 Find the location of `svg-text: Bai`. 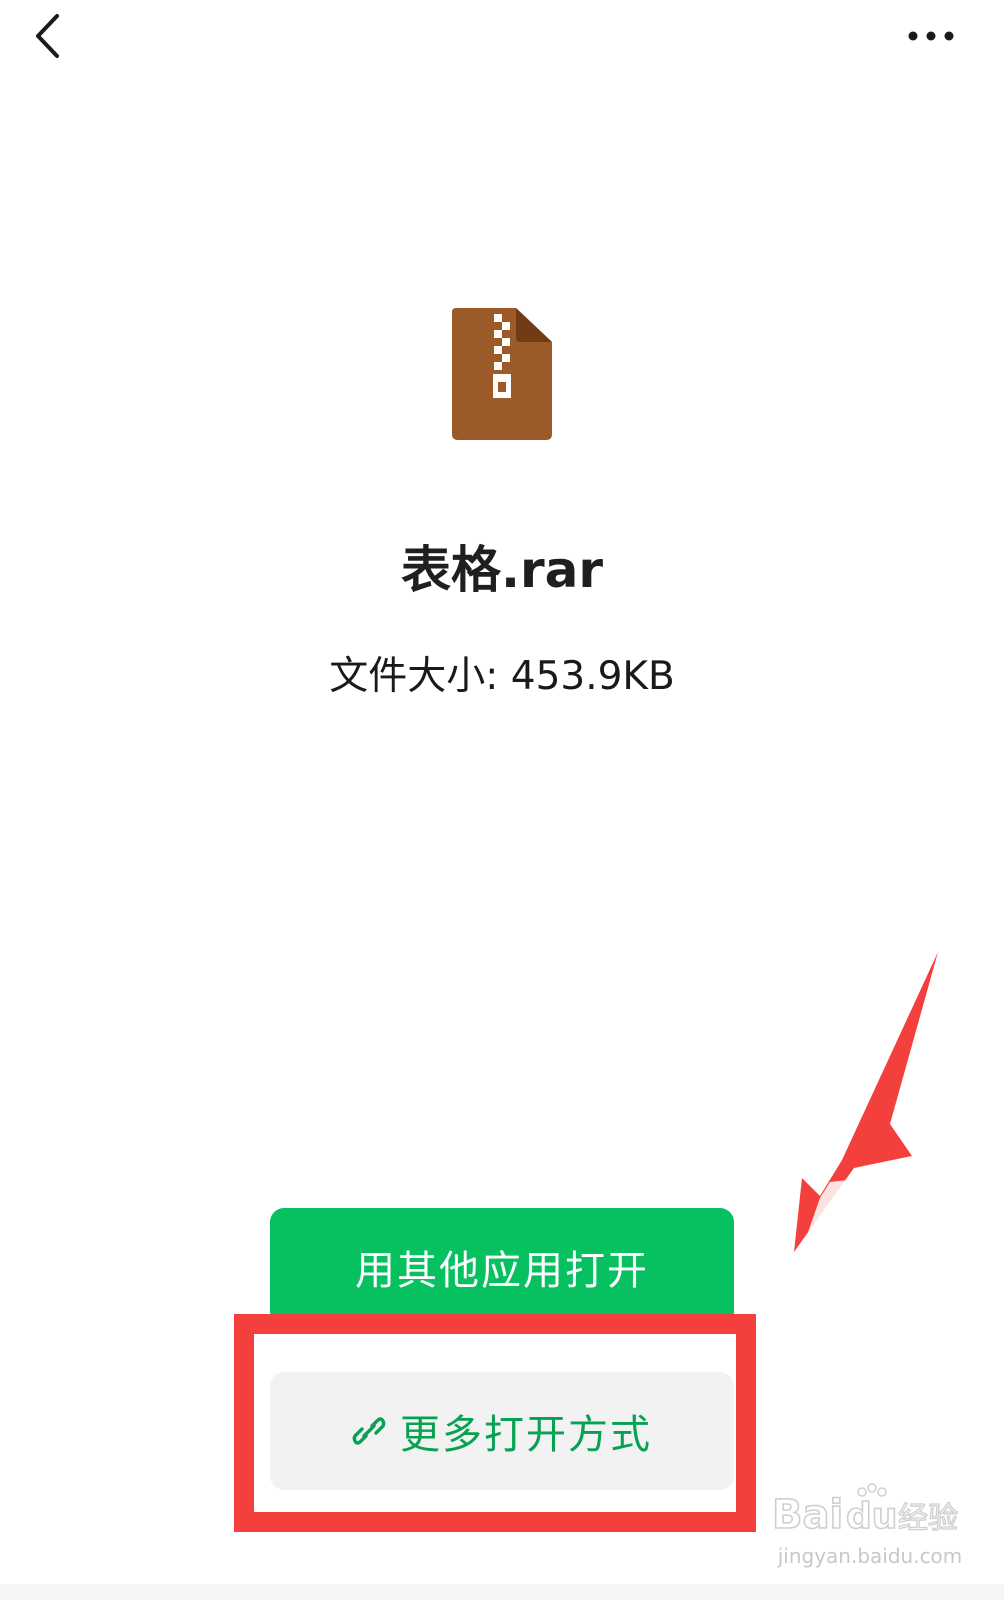

svg-text: Bai is located at coordinates (807, 1515).